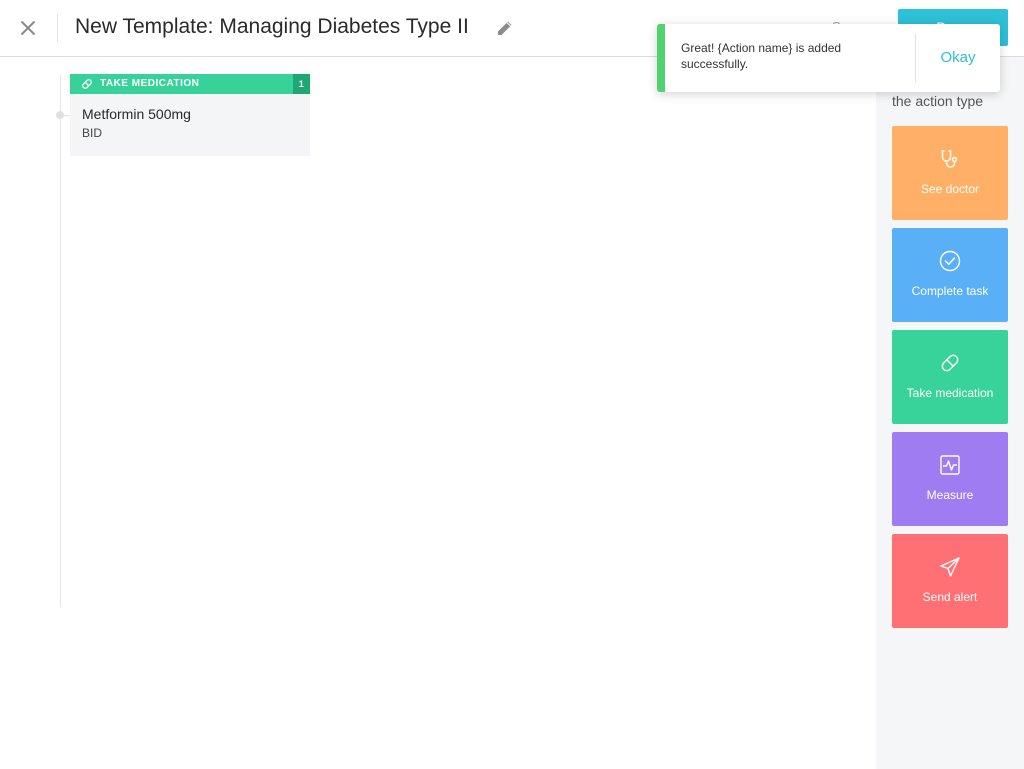 Image resolution: width=1024 pixels, height=769 pixels. Describe the element at coordinates (505, 28) in the screenshot. I see `pencil-icon` at that location.